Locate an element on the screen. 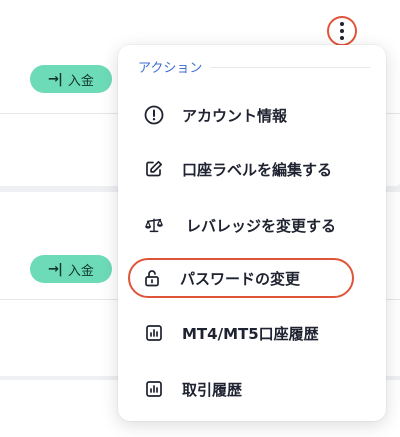 This screenshot has height=437, width=400. more-options-button is located at coordinates (342, 31).